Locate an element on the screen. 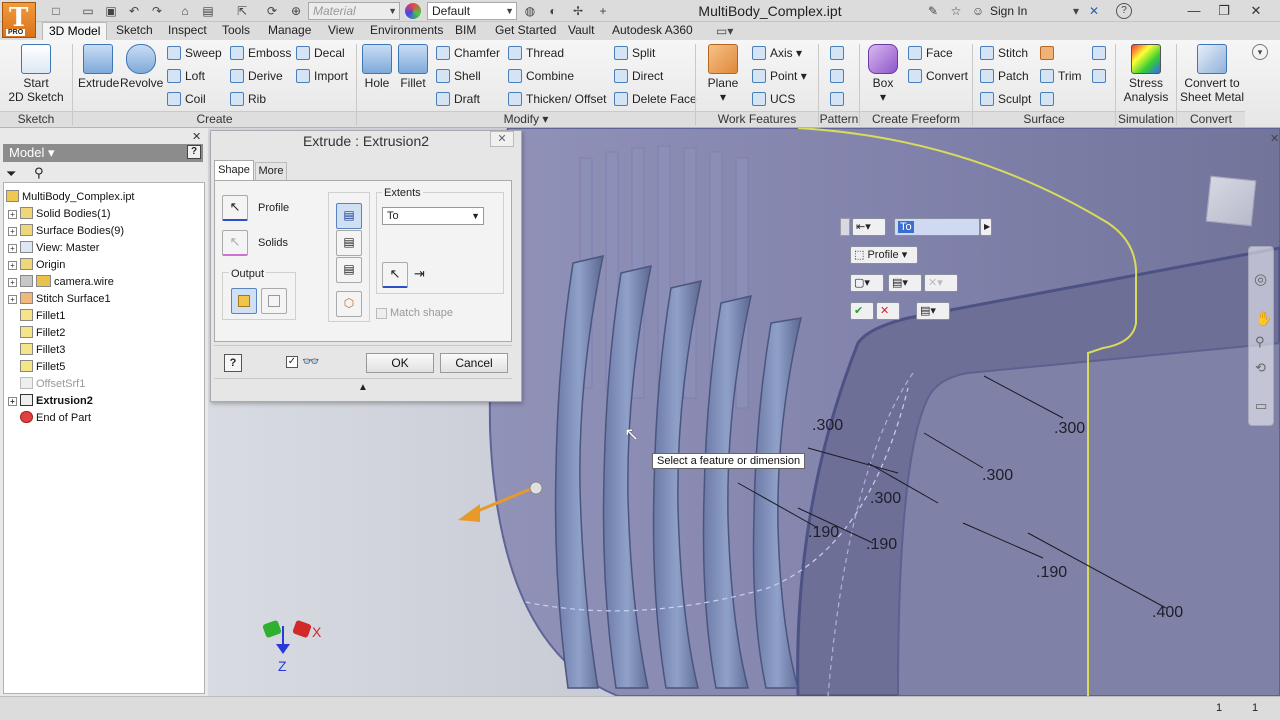 The image size is (1280, 720). plane-button: Plane ▾ is located at coordinates (723, 74).